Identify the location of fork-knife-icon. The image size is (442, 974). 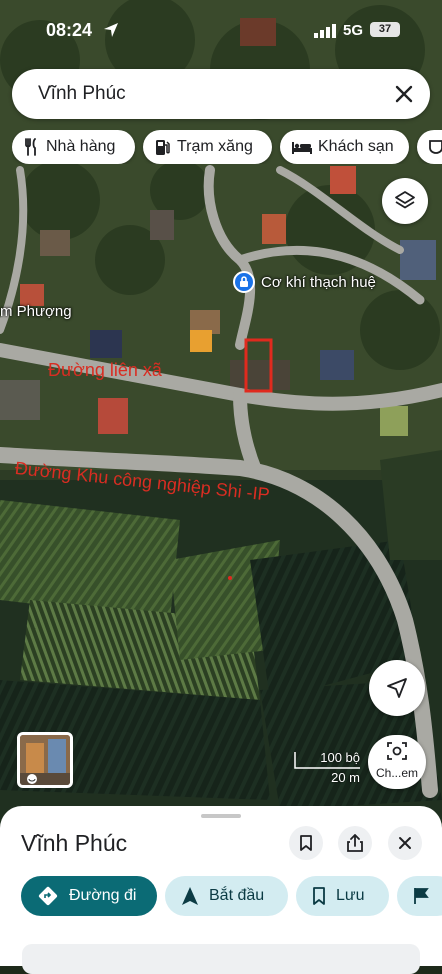
(30, 147).